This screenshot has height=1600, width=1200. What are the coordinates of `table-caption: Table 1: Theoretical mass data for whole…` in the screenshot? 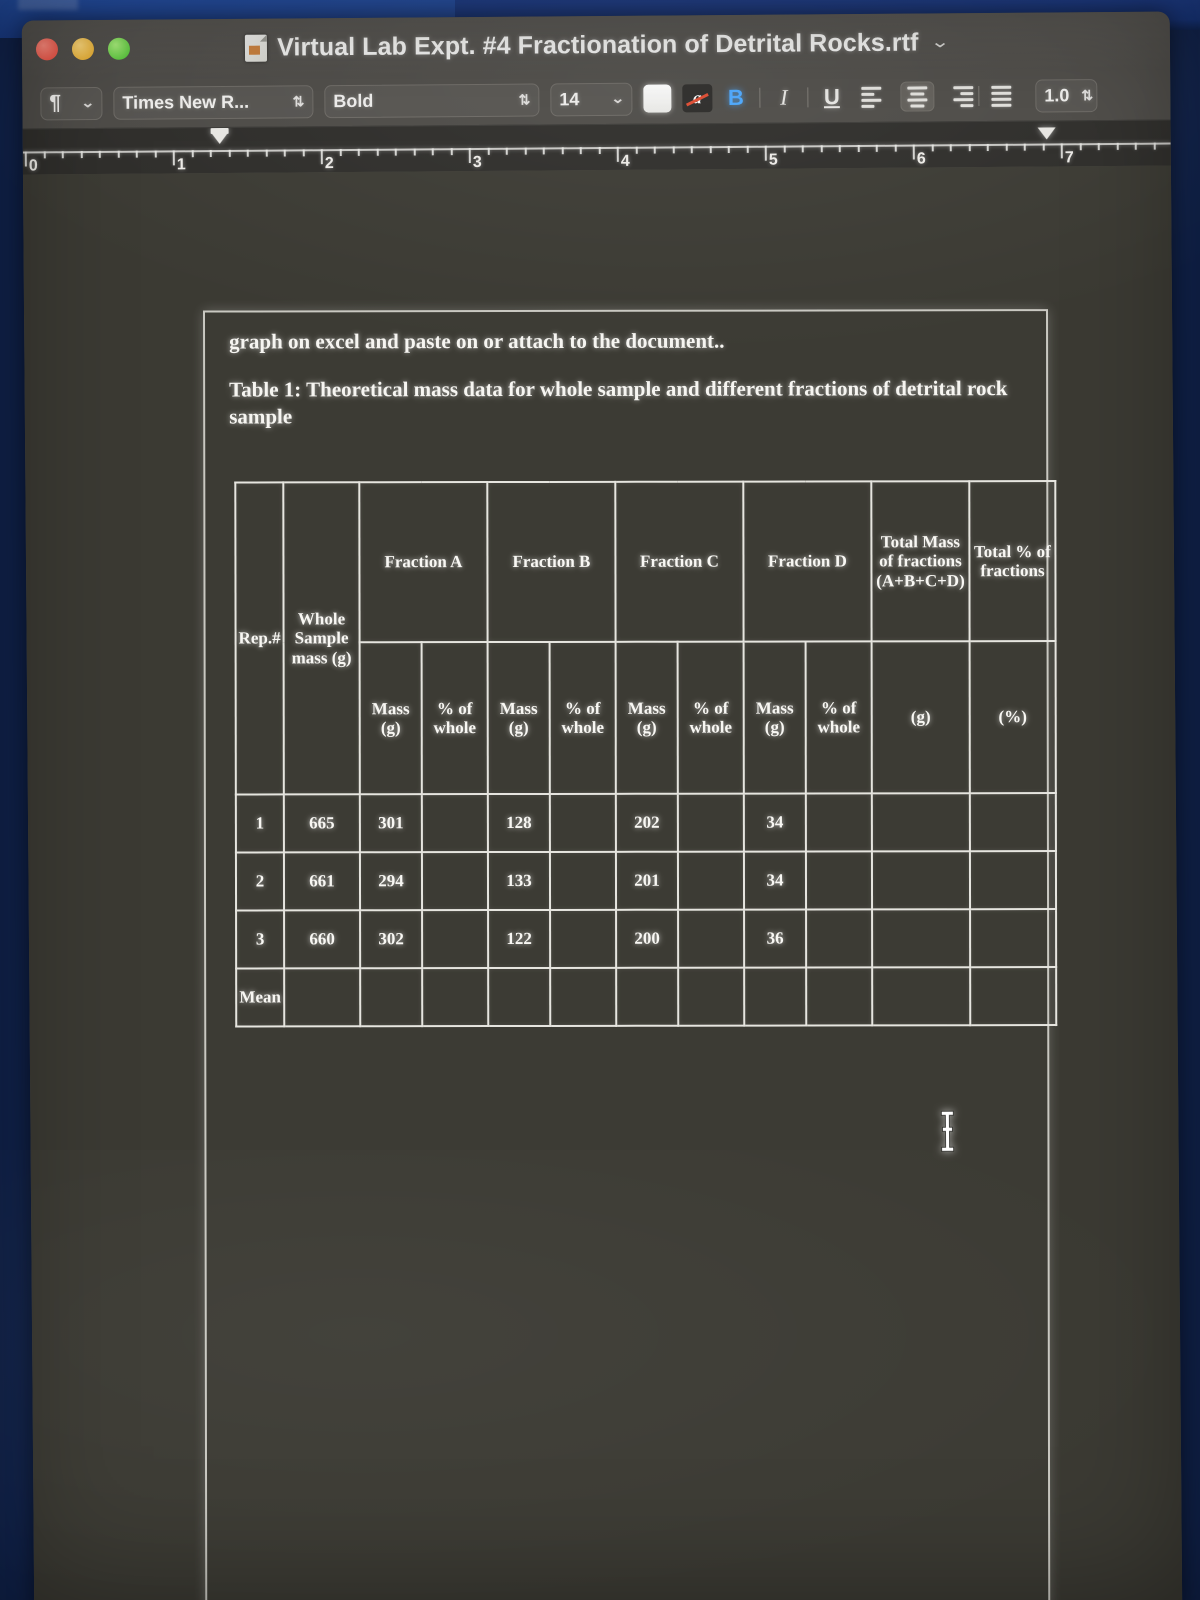 It's located at (618, 402).